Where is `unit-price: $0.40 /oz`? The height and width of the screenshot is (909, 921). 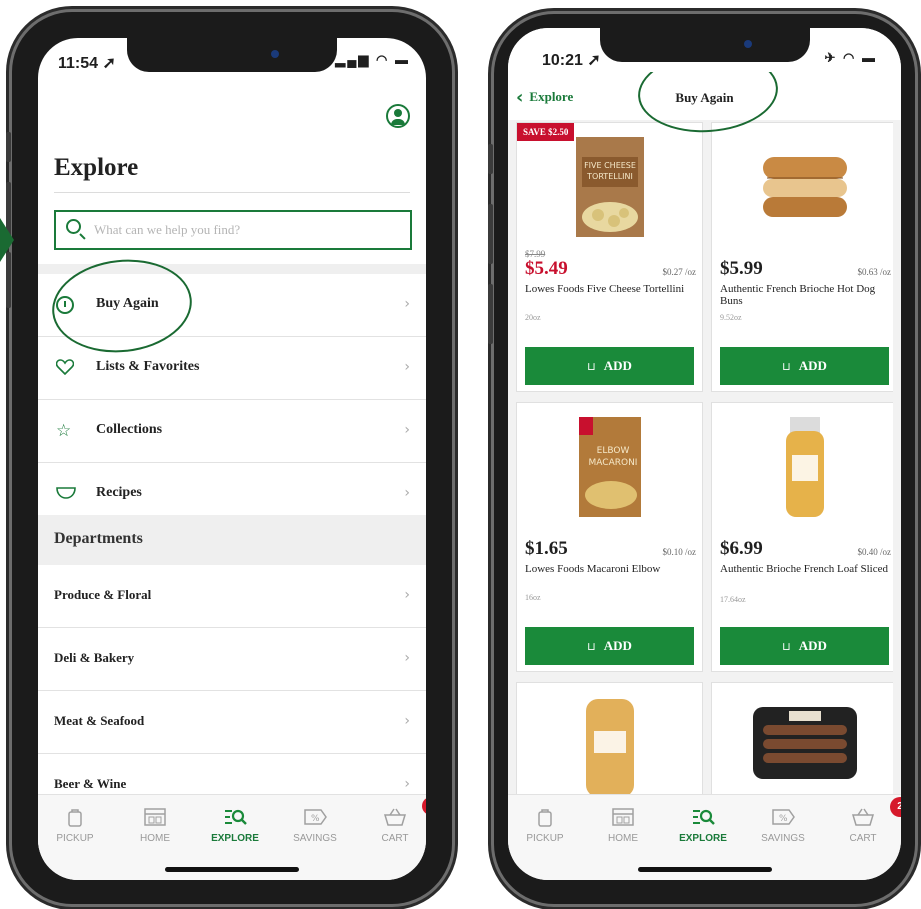
unit-price: $0.40 /oz is located at coordinates (874, 552).